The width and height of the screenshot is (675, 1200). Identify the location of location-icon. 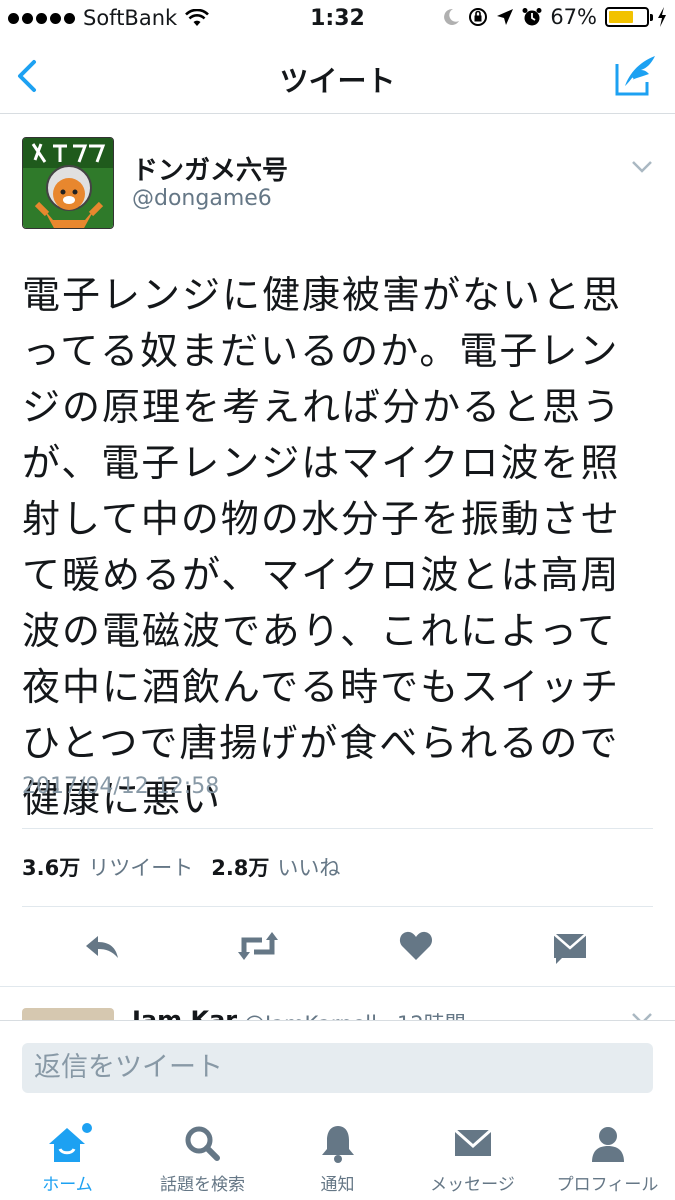
(505, 17).